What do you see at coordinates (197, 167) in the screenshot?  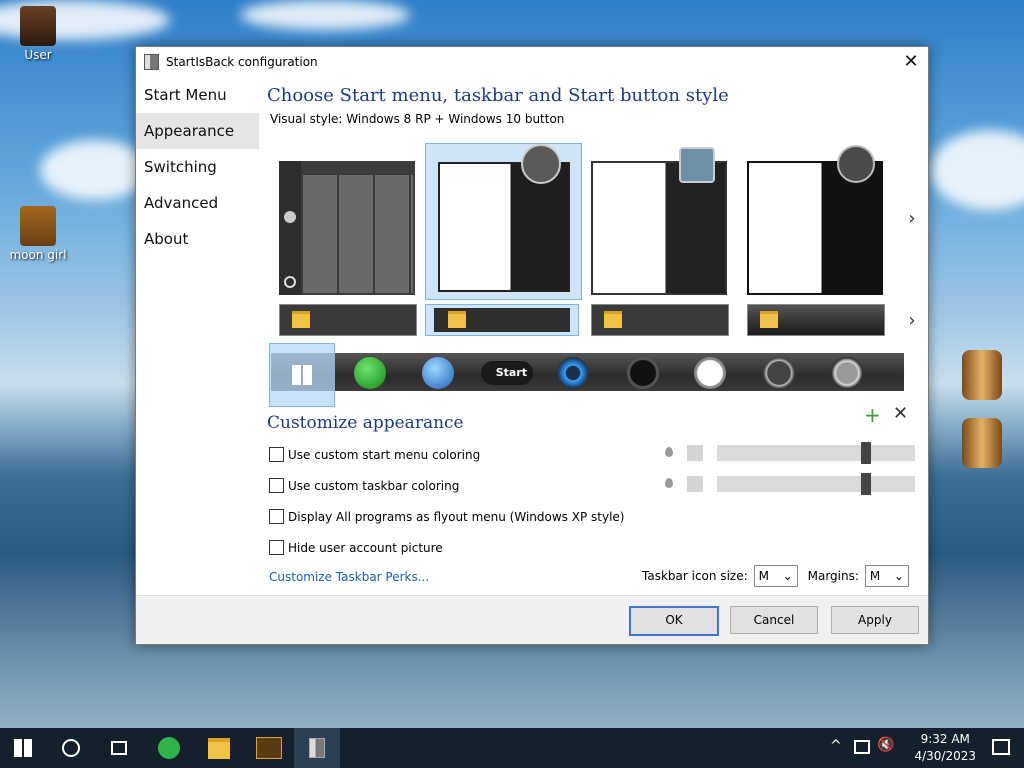 I see `sidebar-item-switching: Switching` at bounding box center [197, 167].